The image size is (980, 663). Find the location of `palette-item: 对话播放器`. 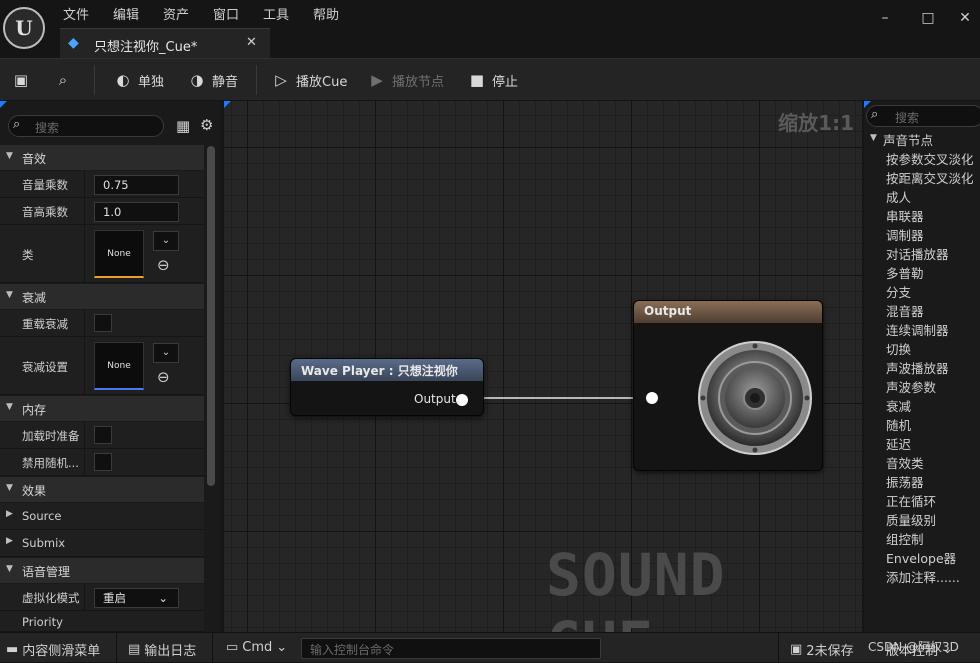

palette-item: 对话播放器 is located at coordinates (917, 253).